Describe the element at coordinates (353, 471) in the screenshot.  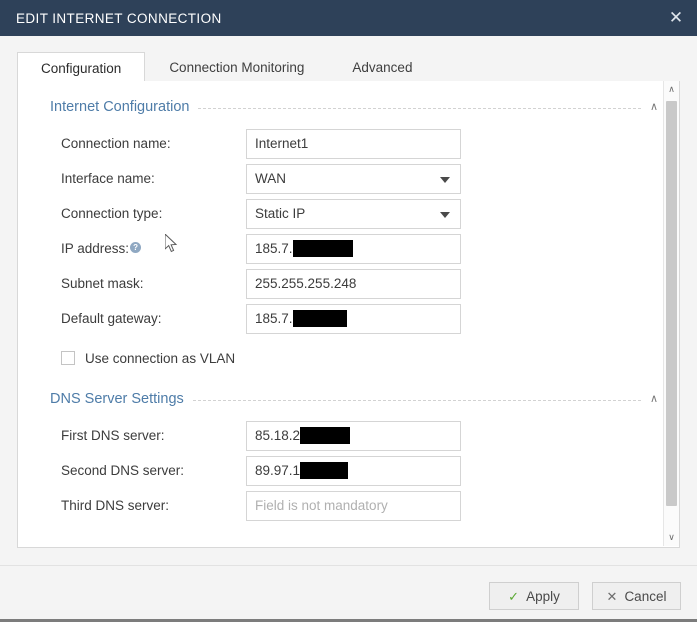
I see `second-dns-input: 89.97.1` at that location.